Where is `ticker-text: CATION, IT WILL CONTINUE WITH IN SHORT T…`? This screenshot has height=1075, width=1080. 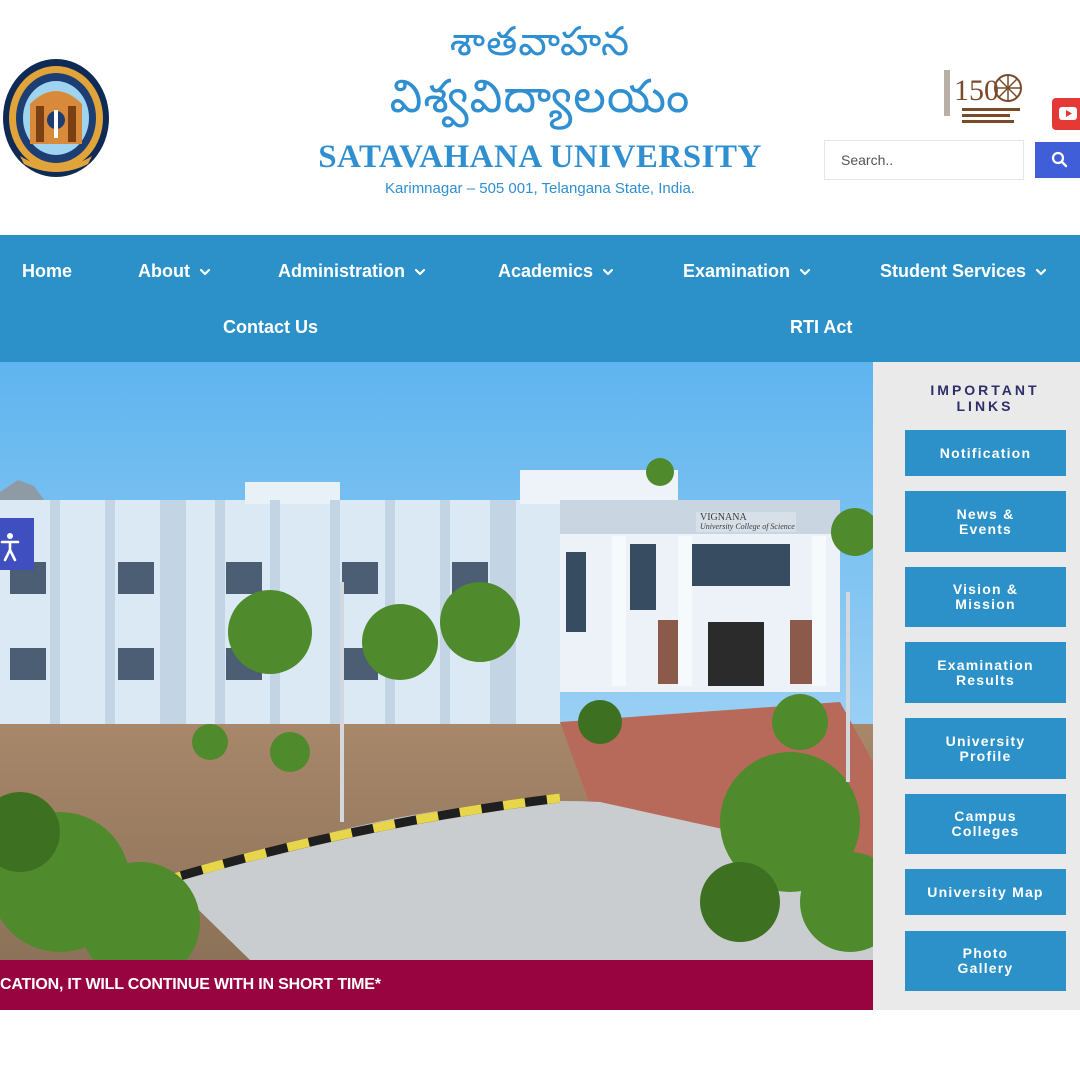 ticker-text: CATION, IT WILL CONTINUE WITH IN SHORT T… is located at coordinates (190, 985).